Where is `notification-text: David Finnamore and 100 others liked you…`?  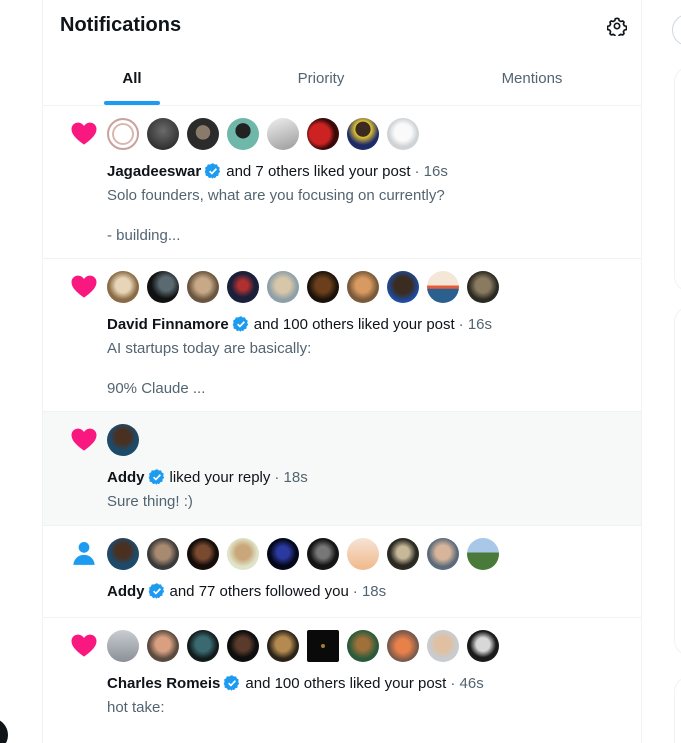 notification-text: David Finnamore and 100 others liked you… is located at coordinates (299, 324).